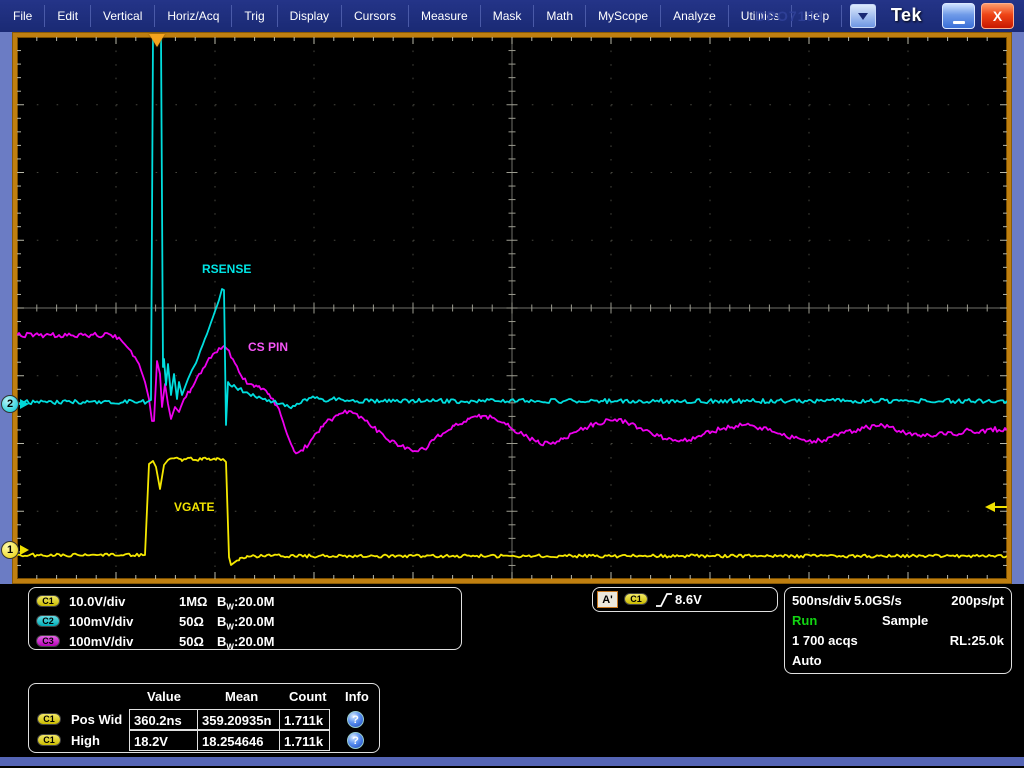 This screenshot has height=768, width=1024. Describe the element at coordinates (163, 740) in the screenshot. I see `measurement-value: 18.2V` at that location.